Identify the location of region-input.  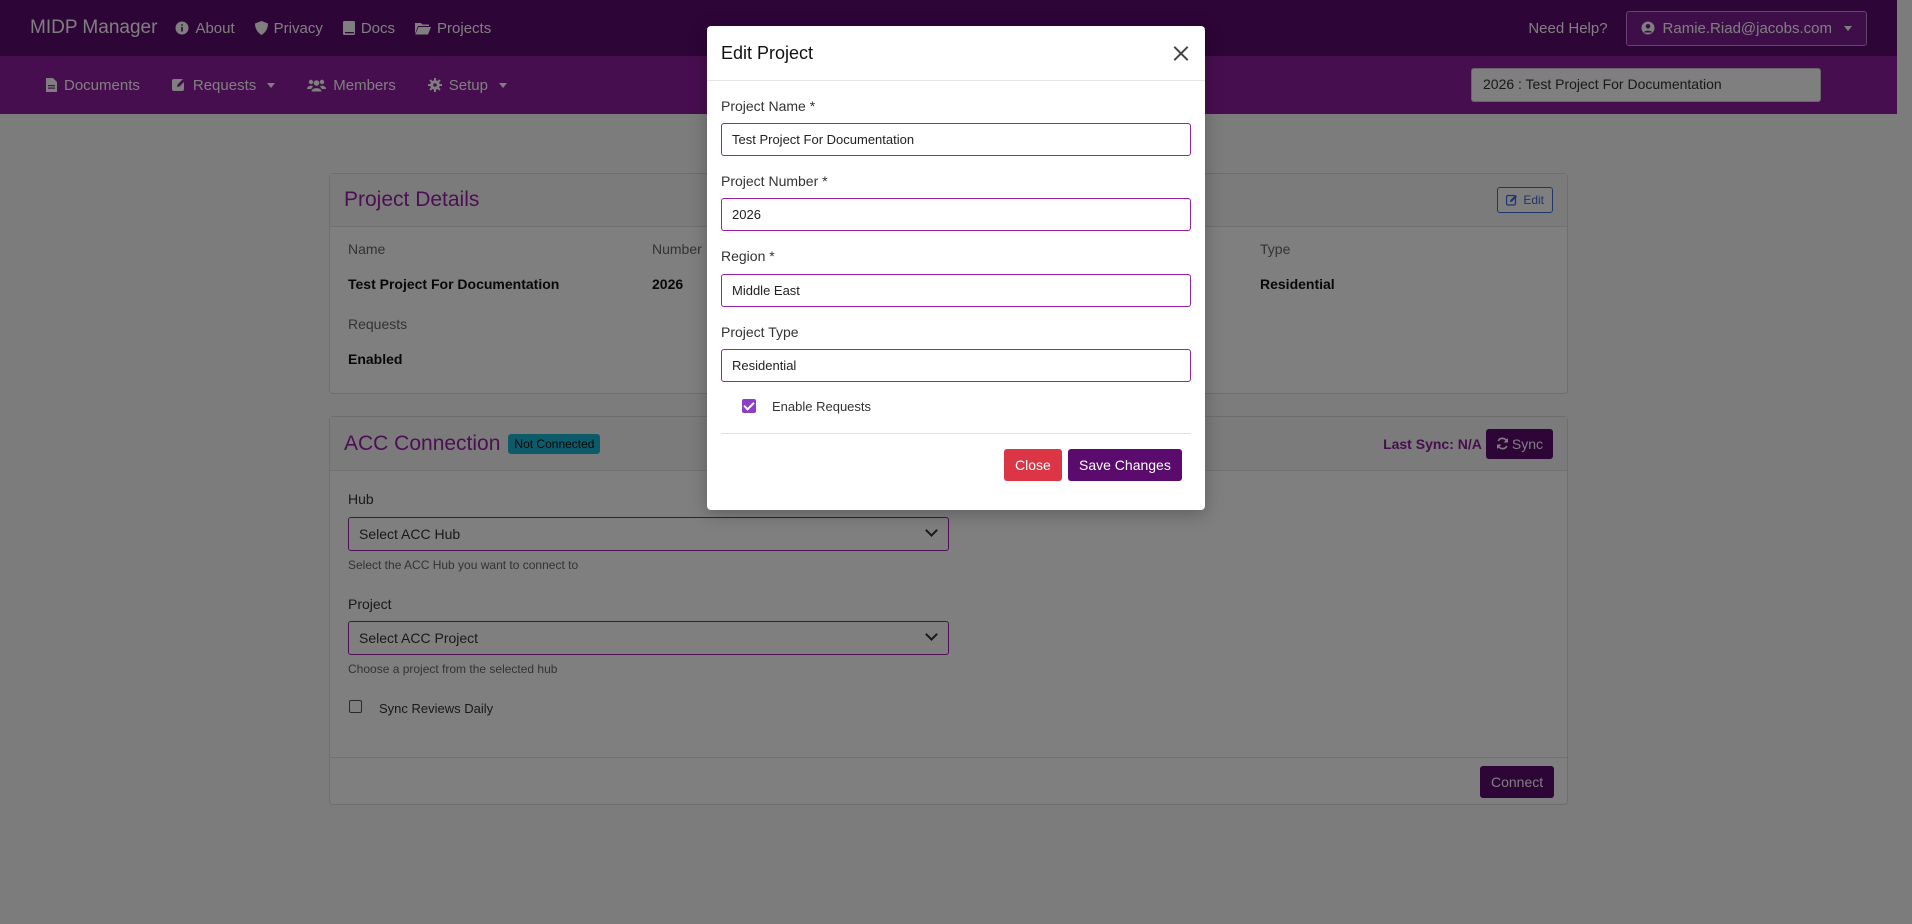
(956, 290).